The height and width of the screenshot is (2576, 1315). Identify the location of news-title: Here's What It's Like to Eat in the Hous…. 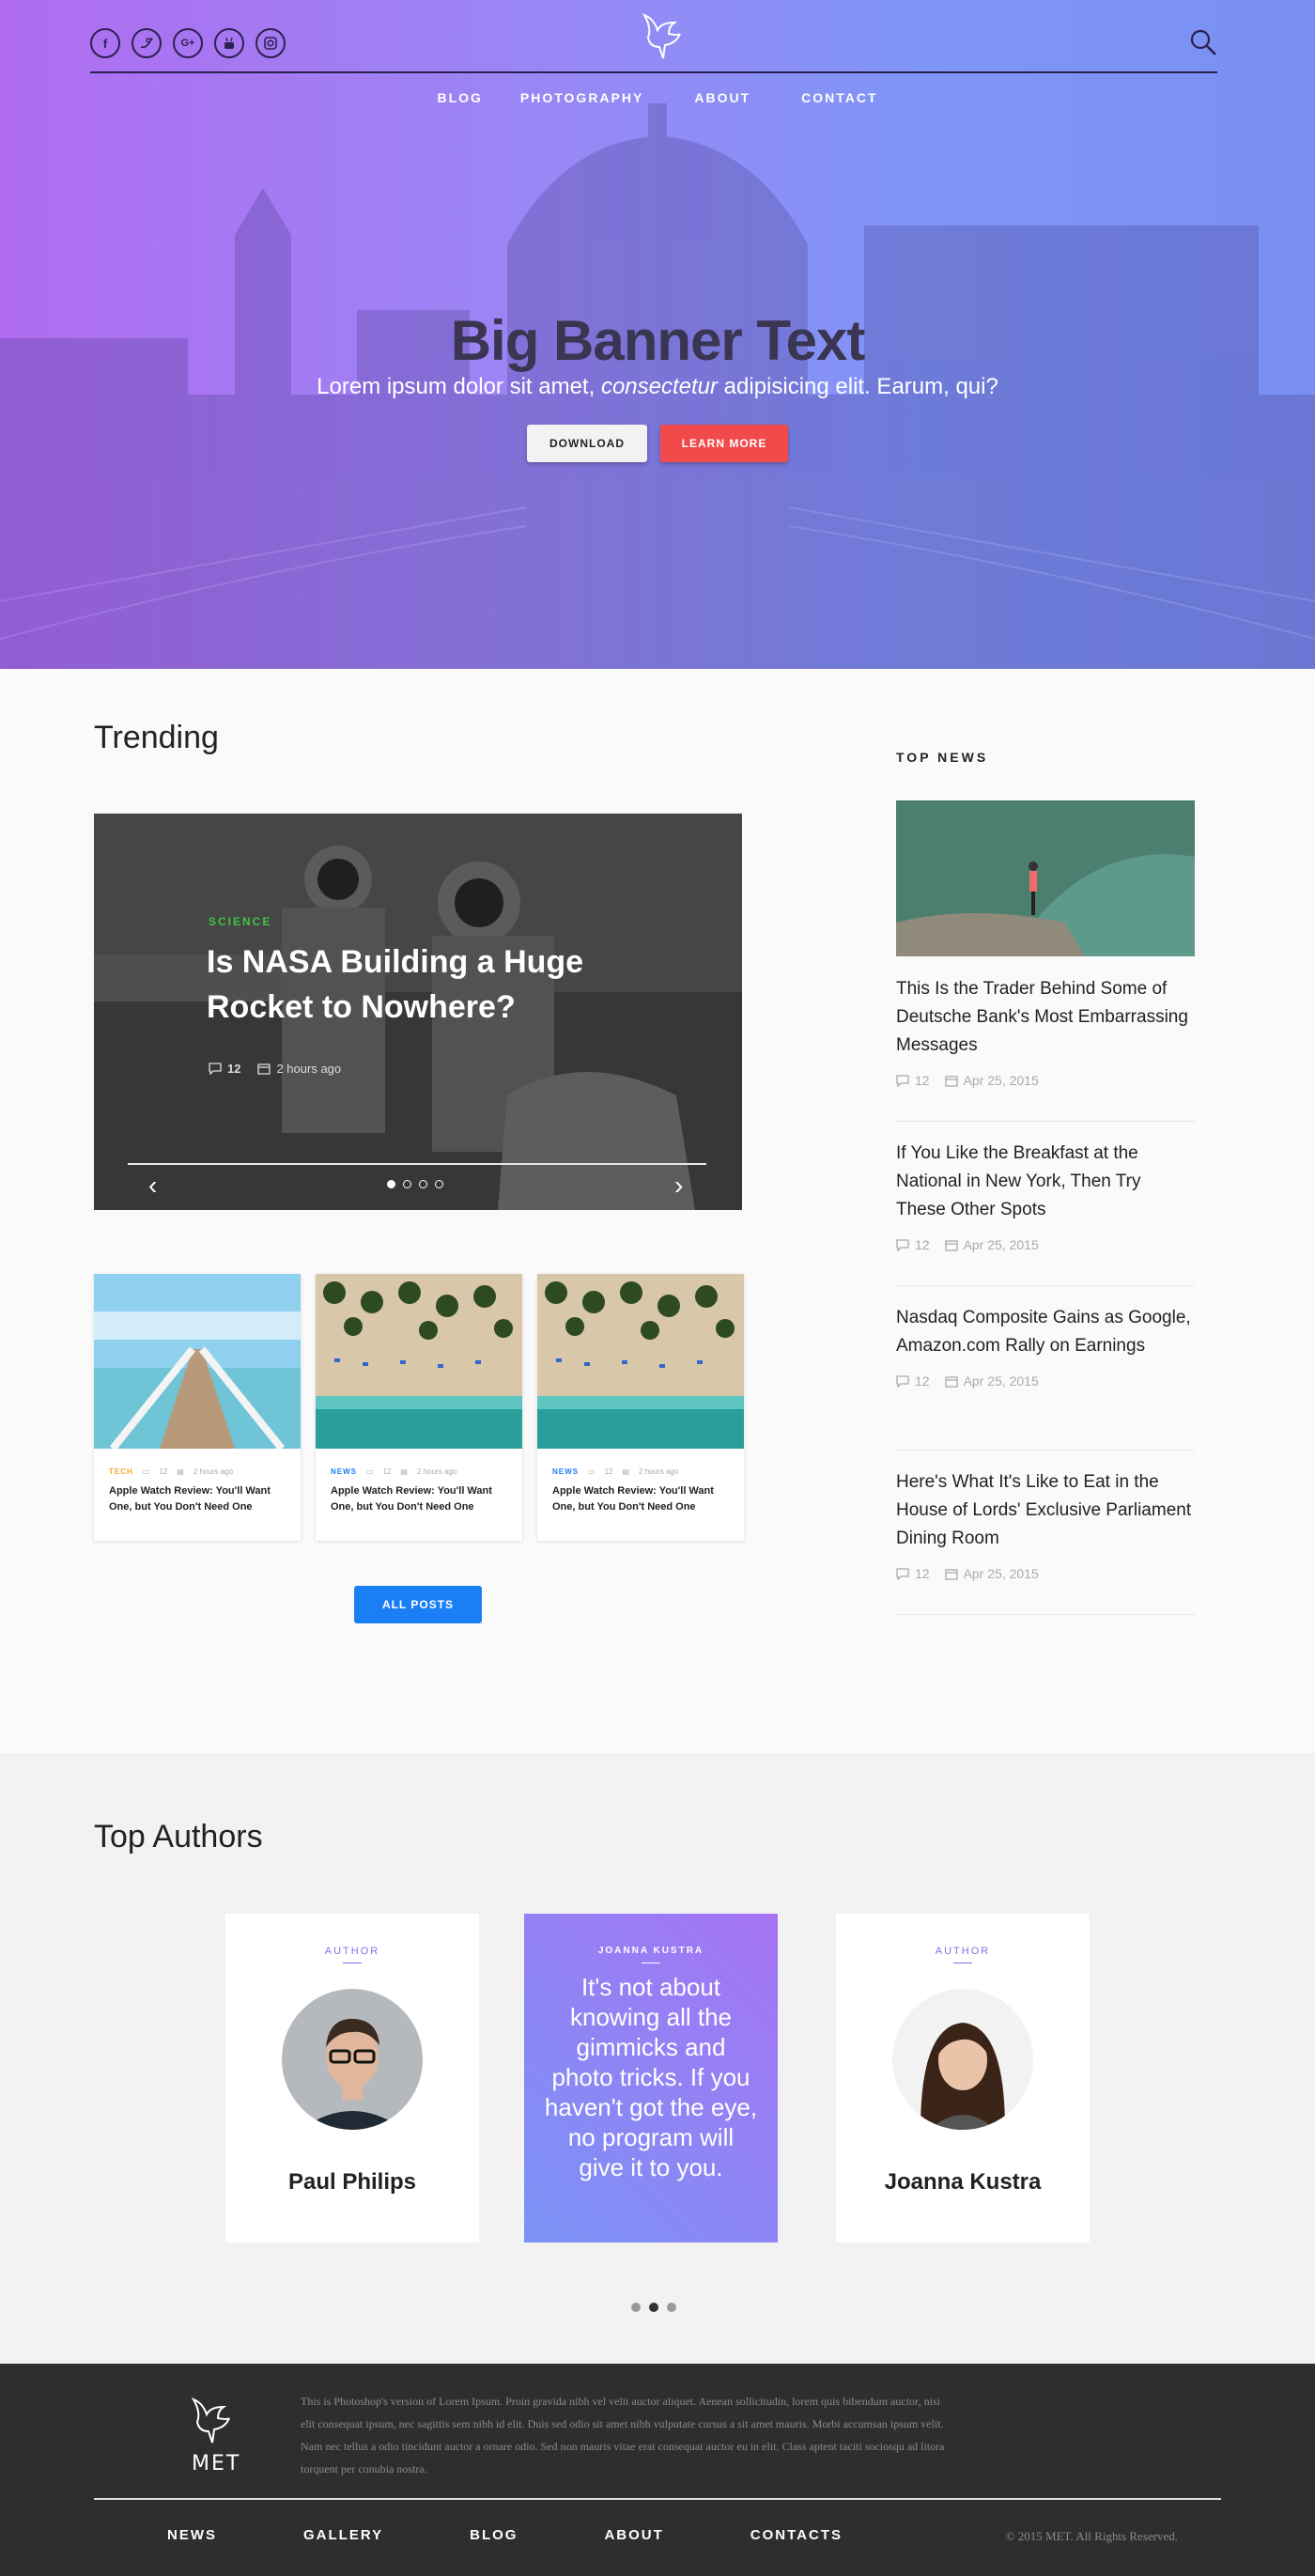
(1045, 1511).